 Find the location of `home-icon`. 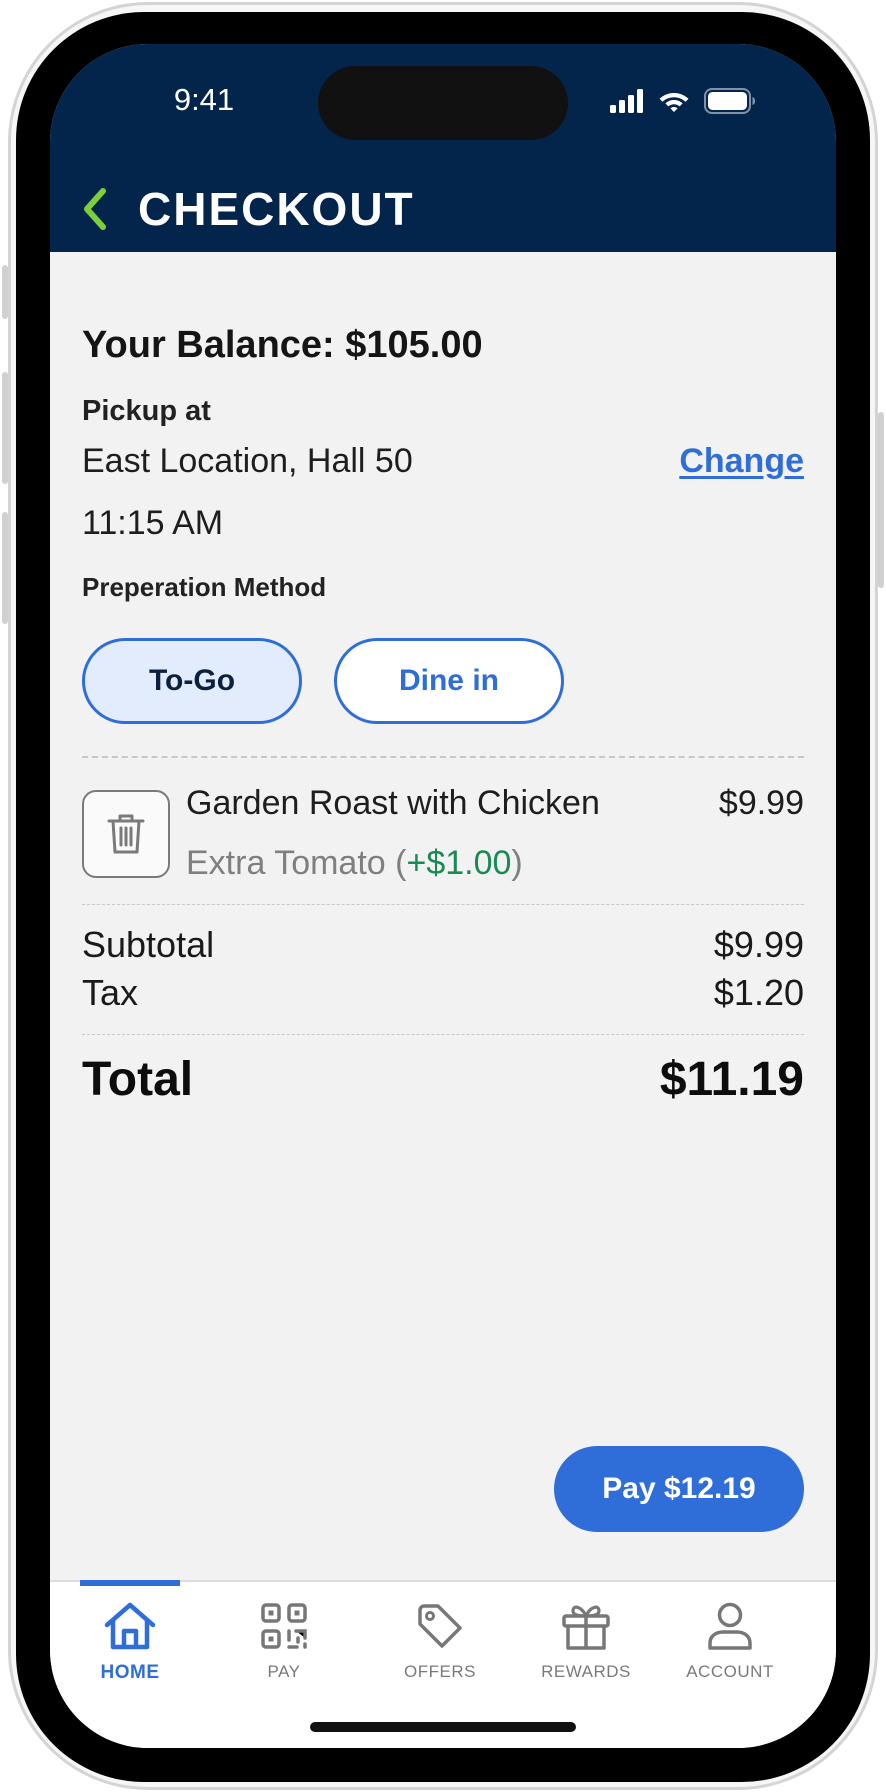

home-icon is located at coordinates (130, 1626).